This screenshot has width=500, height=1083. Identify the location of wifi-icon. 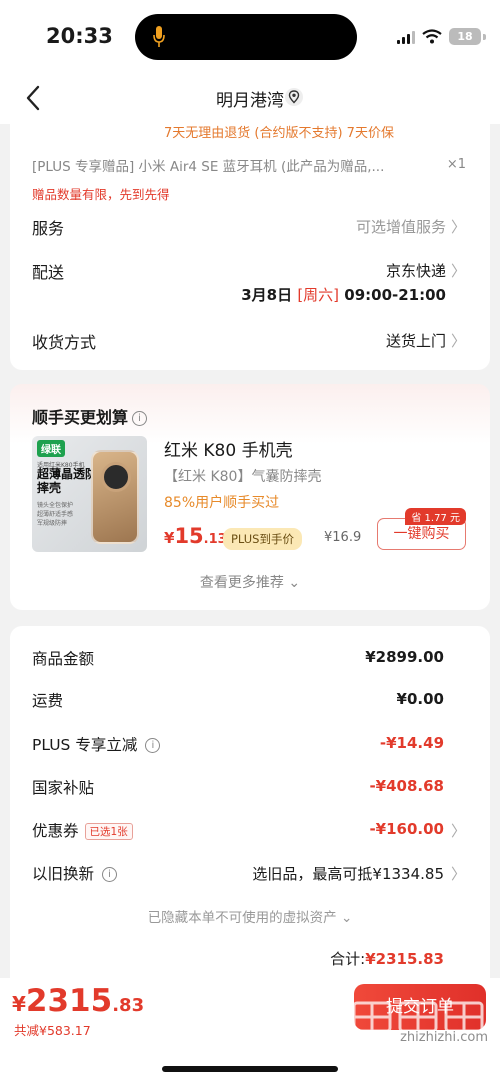
(432, 36).